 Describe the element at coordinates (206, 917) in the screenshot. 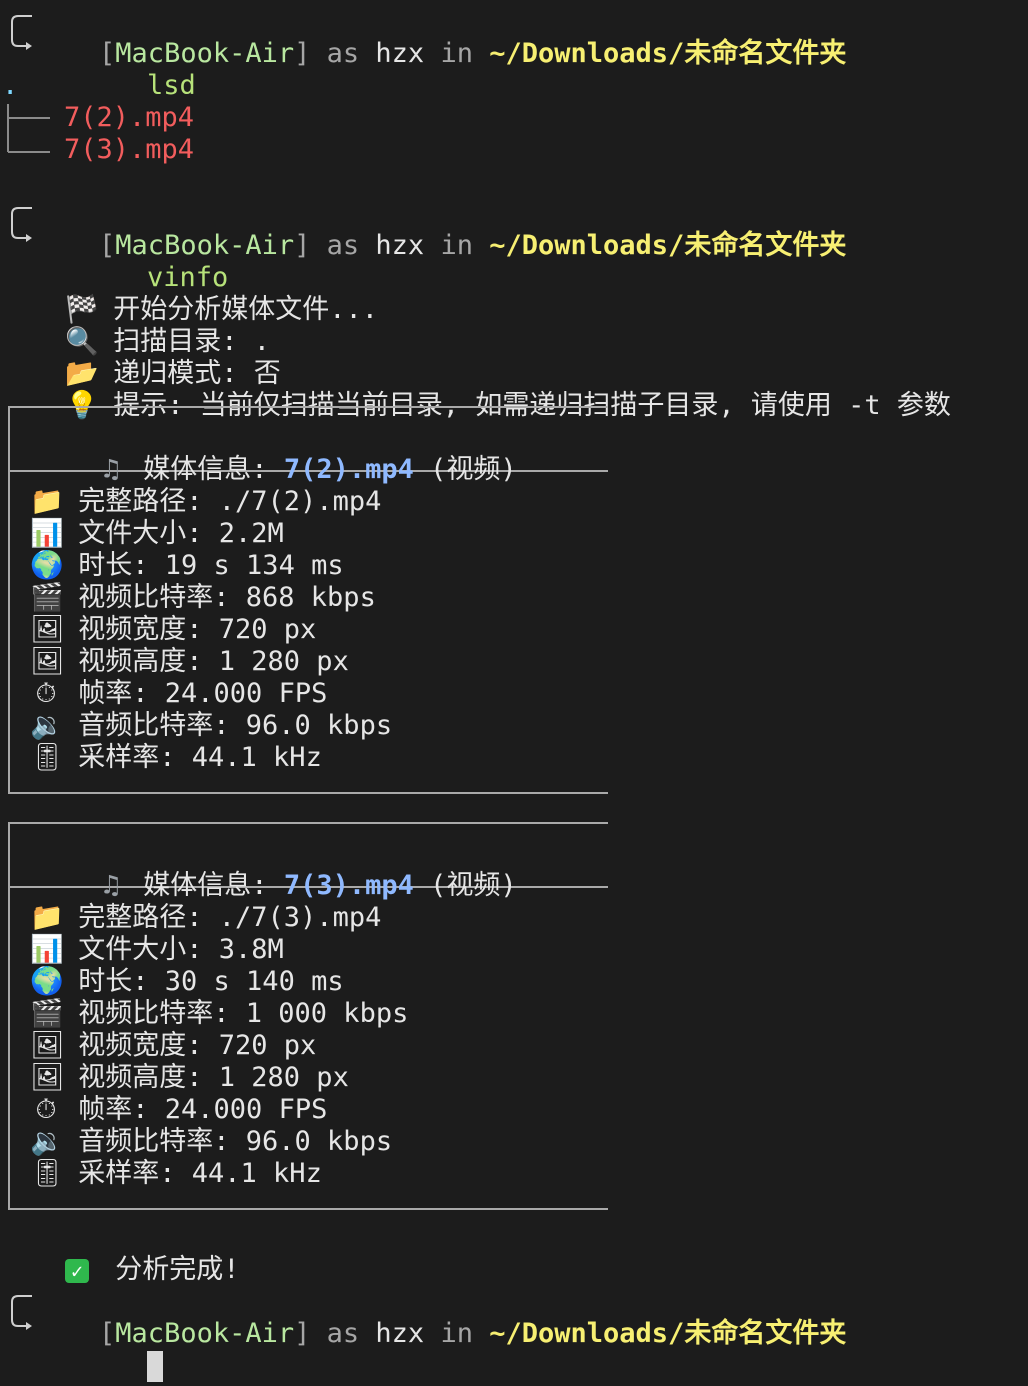

I see `info-row: 📁 完整路径: ./7(3).mp4` at that location.